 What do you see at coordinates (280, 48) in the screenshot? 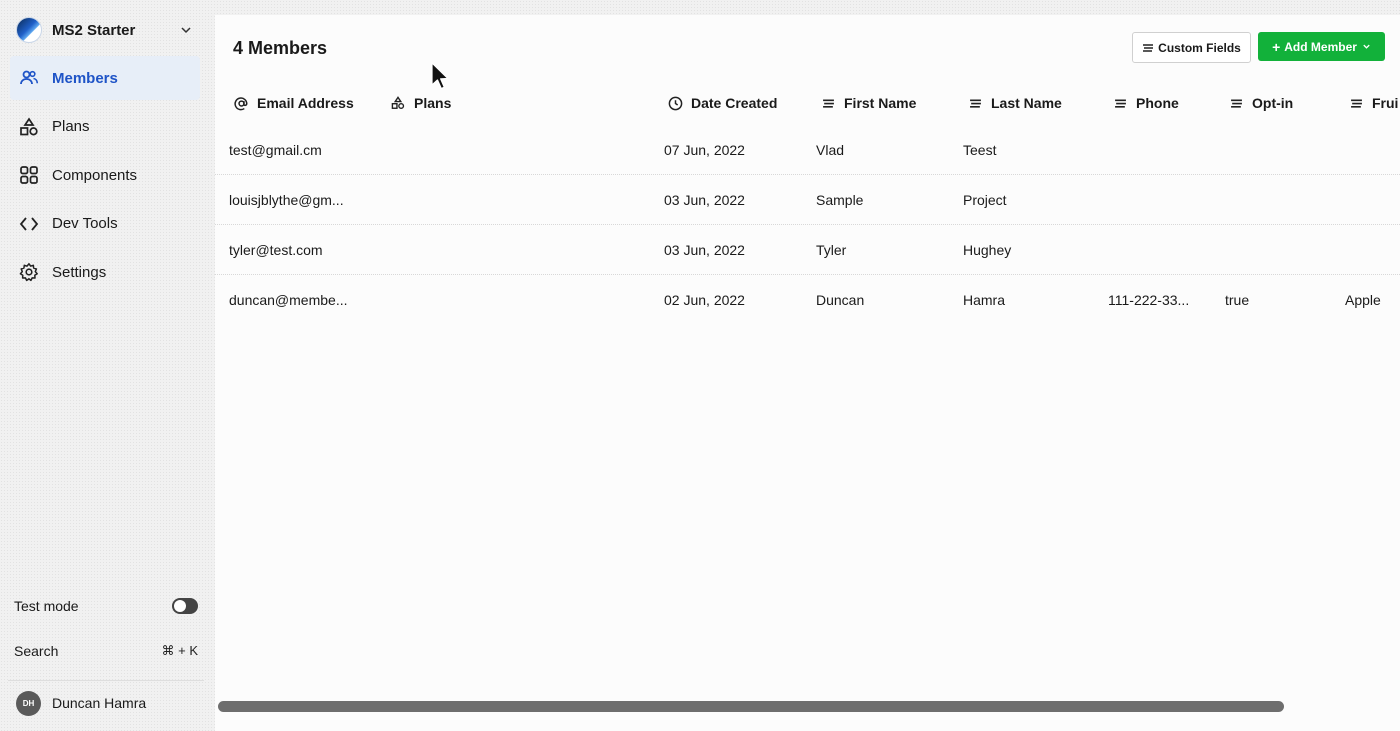
I see `page-title: 4 Members` at bounding box center [280, 48].